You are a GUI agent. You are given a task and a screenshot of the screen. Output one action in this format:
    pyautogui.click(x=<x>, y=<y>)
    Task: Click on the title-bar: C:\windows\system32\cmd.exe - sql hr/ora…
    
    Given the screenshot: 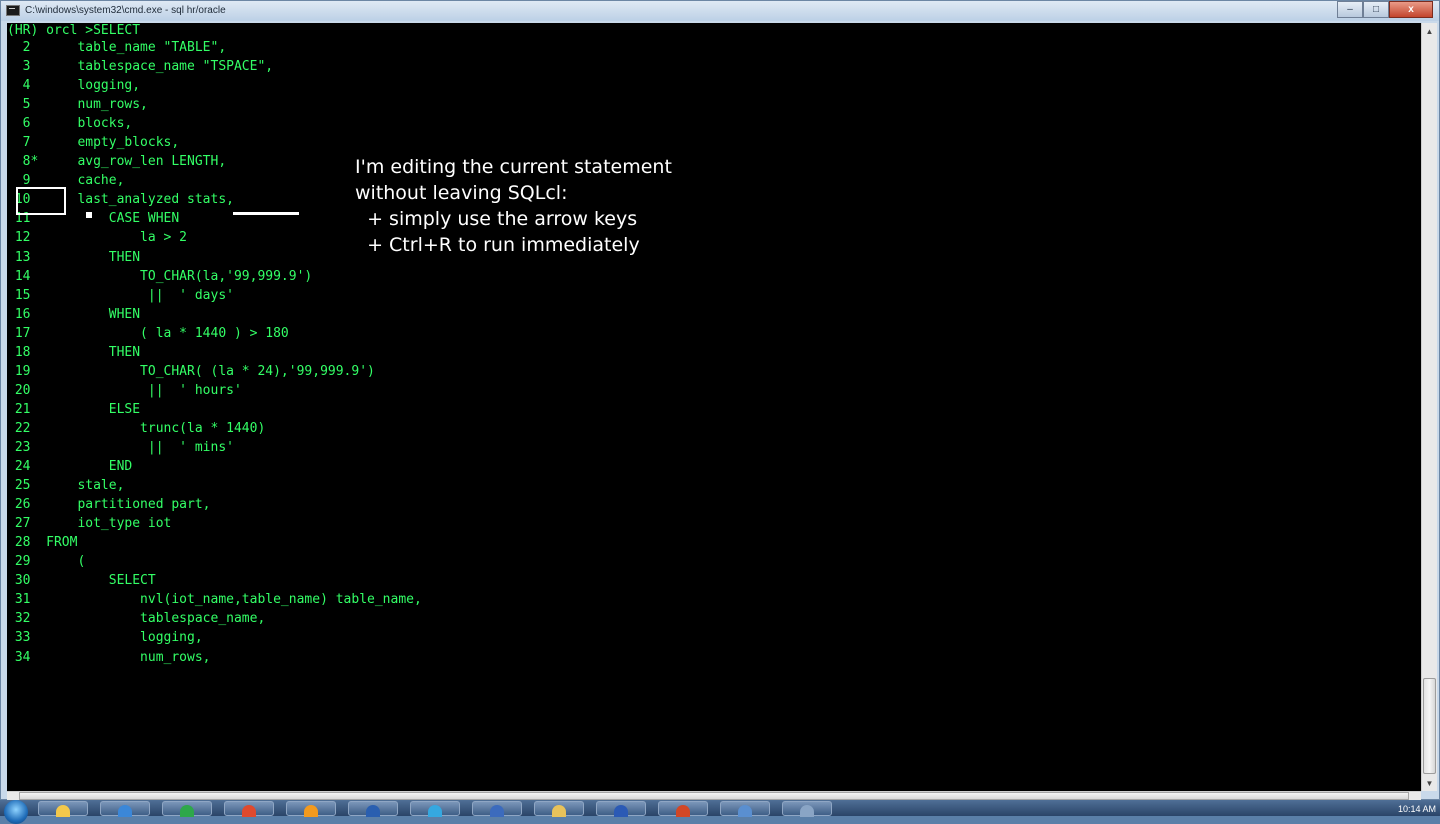 What is the action you would take?
    pyautogui.click(x=720, y=11)
    